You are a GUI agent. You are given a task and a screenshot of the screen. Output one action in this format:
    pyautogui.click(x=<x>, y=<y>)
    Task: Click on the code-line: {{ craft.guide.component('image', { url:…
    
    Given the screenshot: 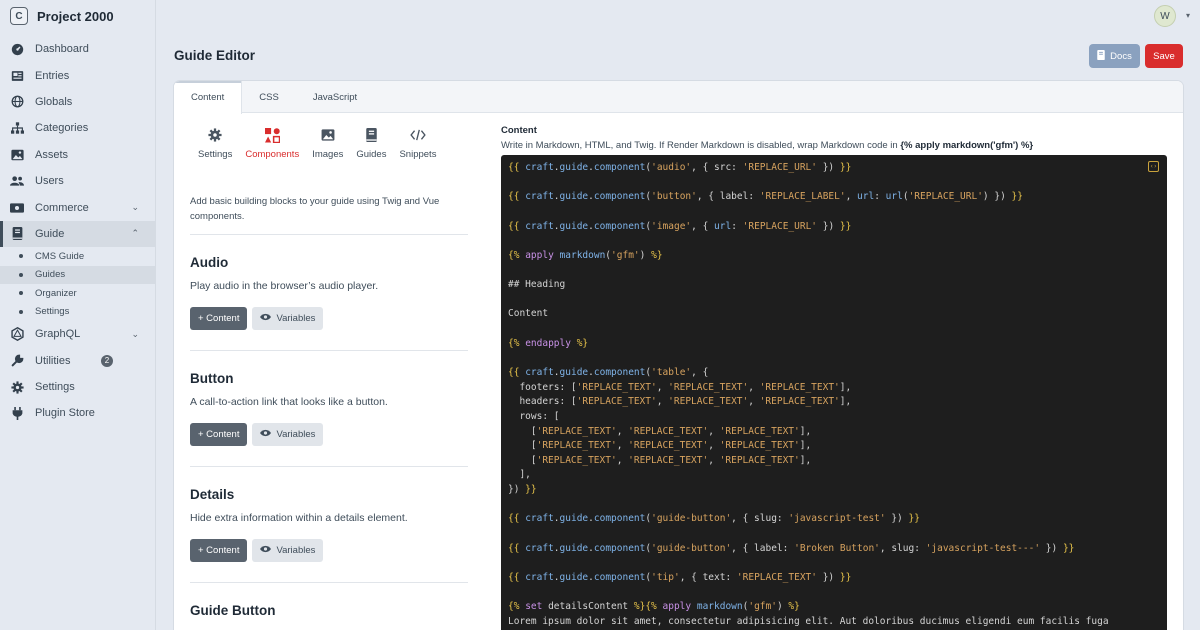 What is the action you would take?
    pyautogui.click(x=834, y=227)
    